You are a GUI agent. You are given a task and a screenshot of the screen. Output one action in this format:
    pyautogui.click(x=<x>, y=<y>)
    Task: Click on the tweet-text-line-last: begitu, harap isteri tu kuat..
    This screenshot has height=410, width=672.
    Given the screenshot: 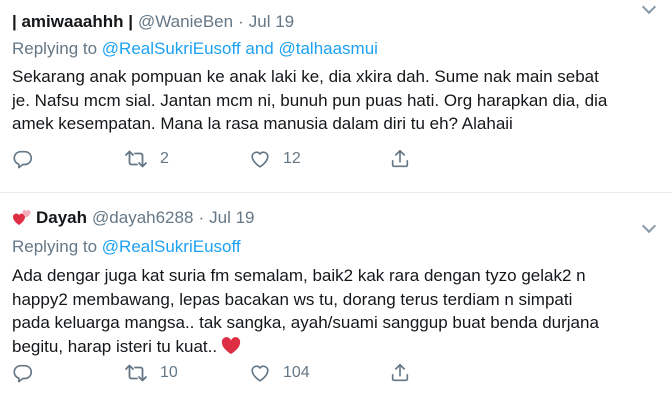 What is the action you would take?
    pyautogui.click(x=337, y=348)
    